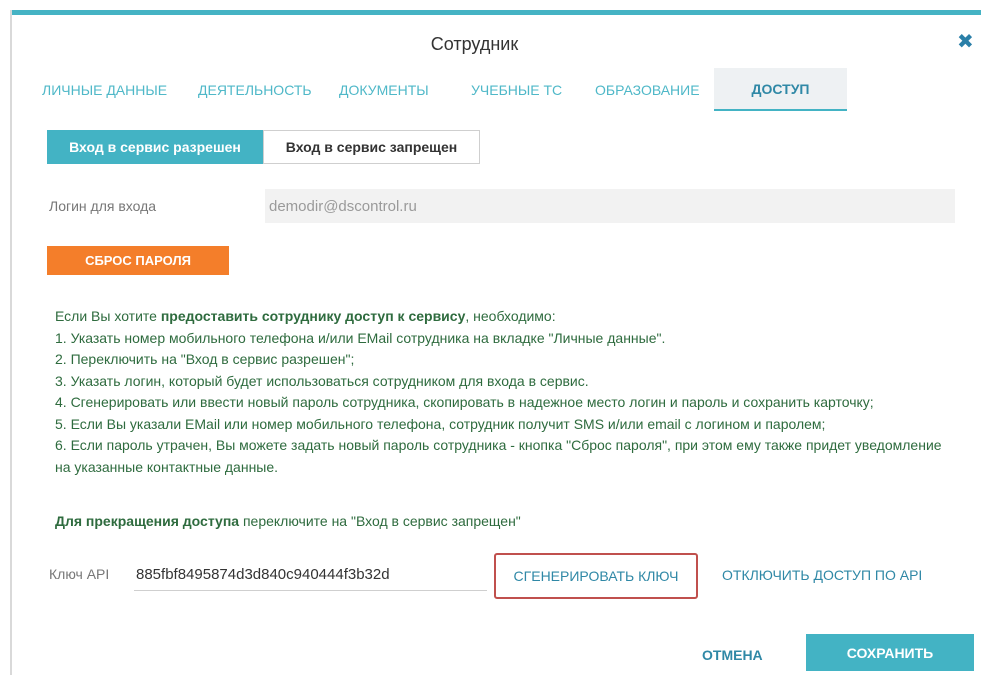 This screenshot has width=981, height=675. What do you see at coordinates (516, 90) in the screenshot?
I see `tab-training-vehicles: УЧЕБНЫЕ ТС` at bounding box center [516, 90].